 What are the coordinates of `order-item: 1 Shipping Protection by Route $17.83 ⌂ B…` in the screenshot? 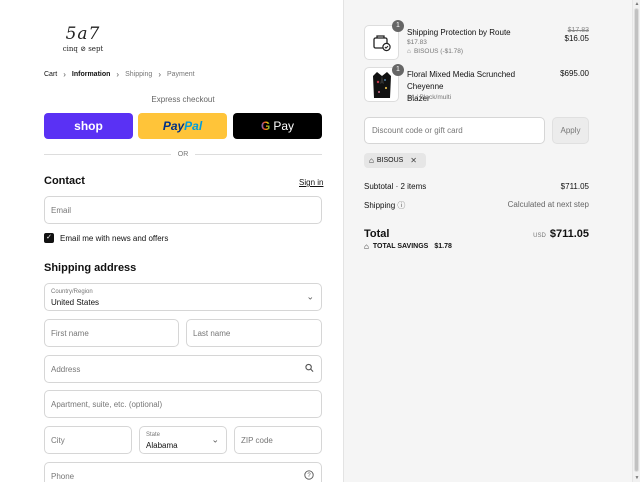 It's located at (476, 40).